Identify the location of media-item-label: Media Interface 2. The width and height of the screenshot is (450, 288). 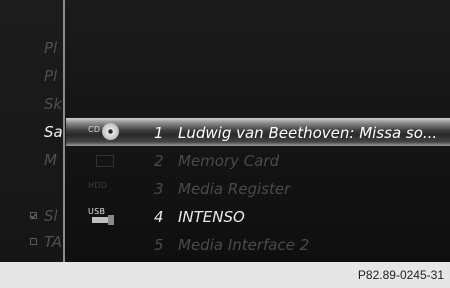
(244, 245).